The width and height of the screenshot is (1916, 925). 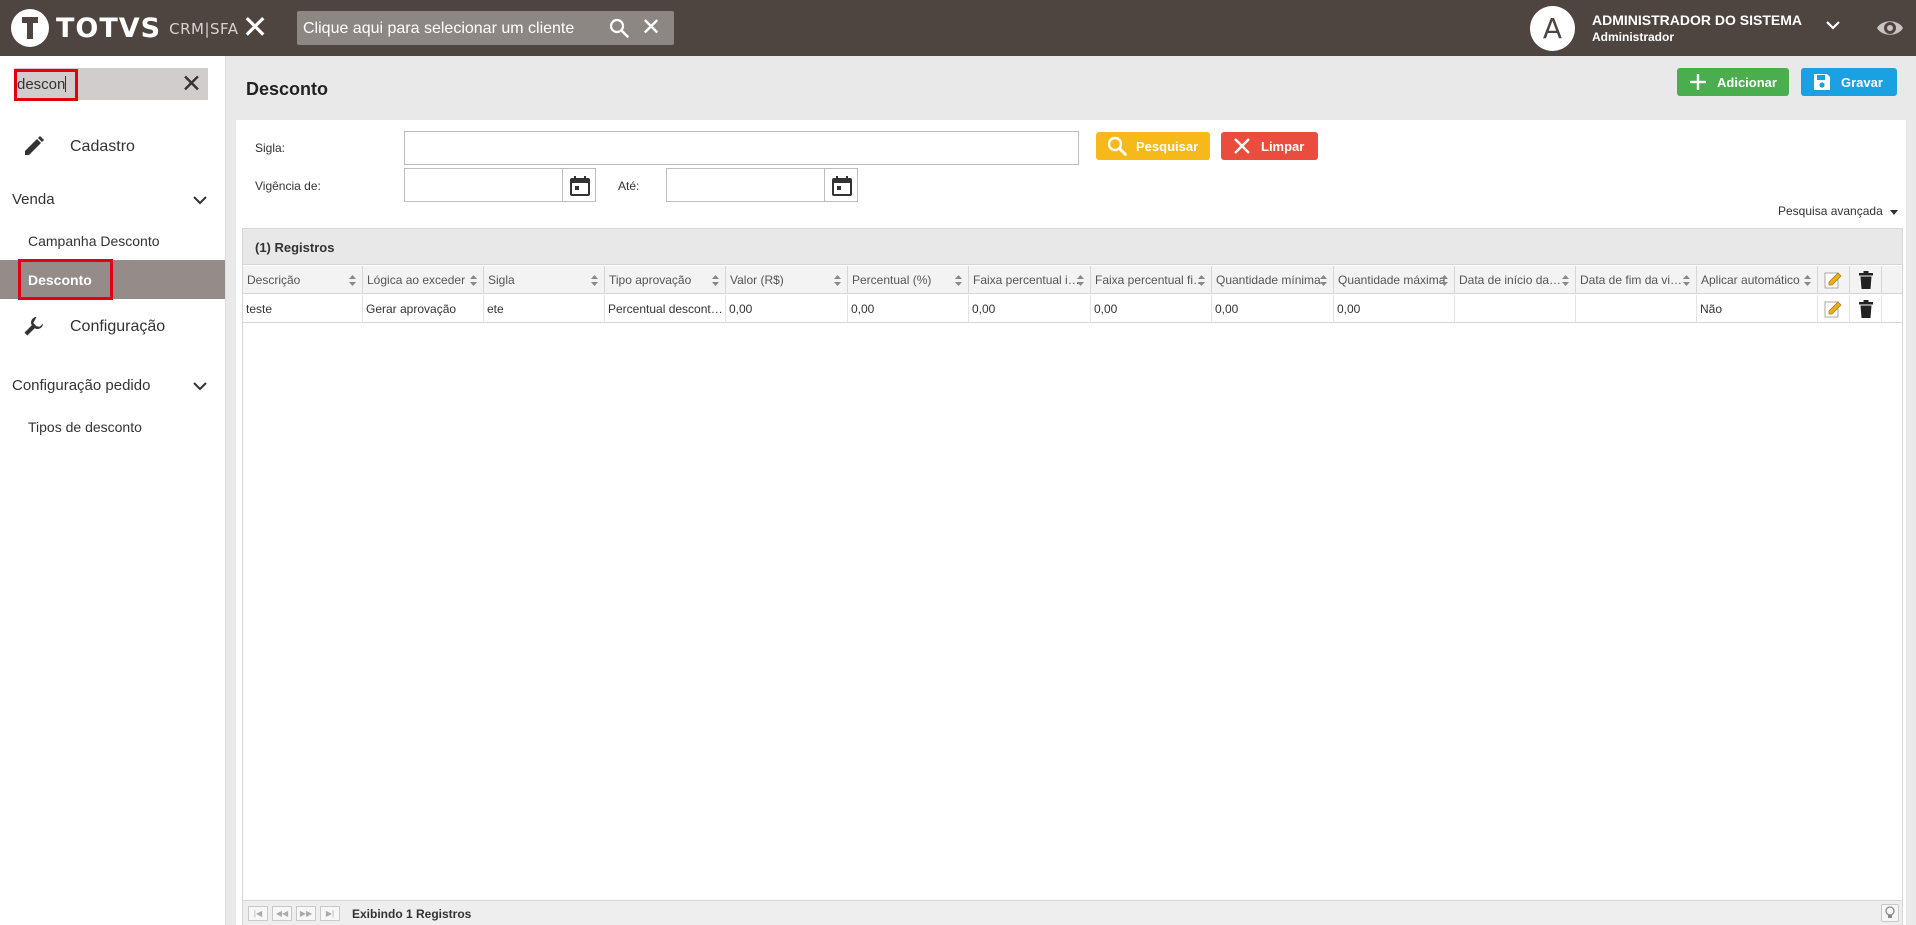 I want to click on client-selector: Clique aqui para selecionar um cliente ✕, so click(x=485, y=28).